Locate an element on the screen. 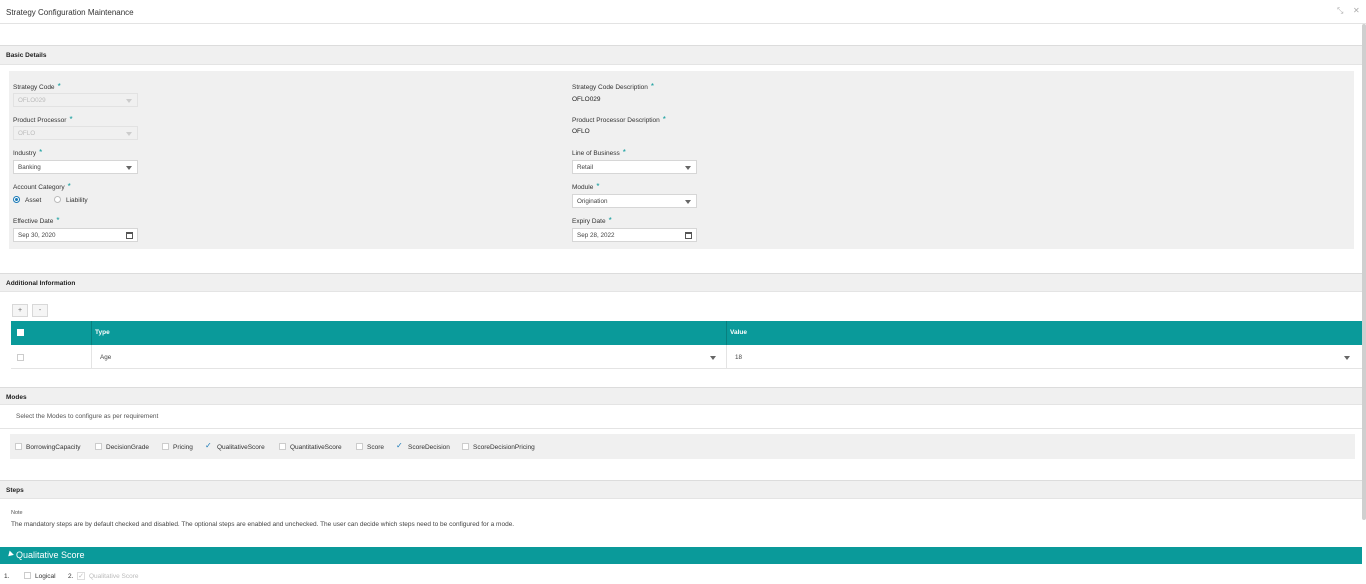 The height and width of the screenshot is (584, 1366). product-processor-description-value: OFLO is located at coordinates (581, 131).